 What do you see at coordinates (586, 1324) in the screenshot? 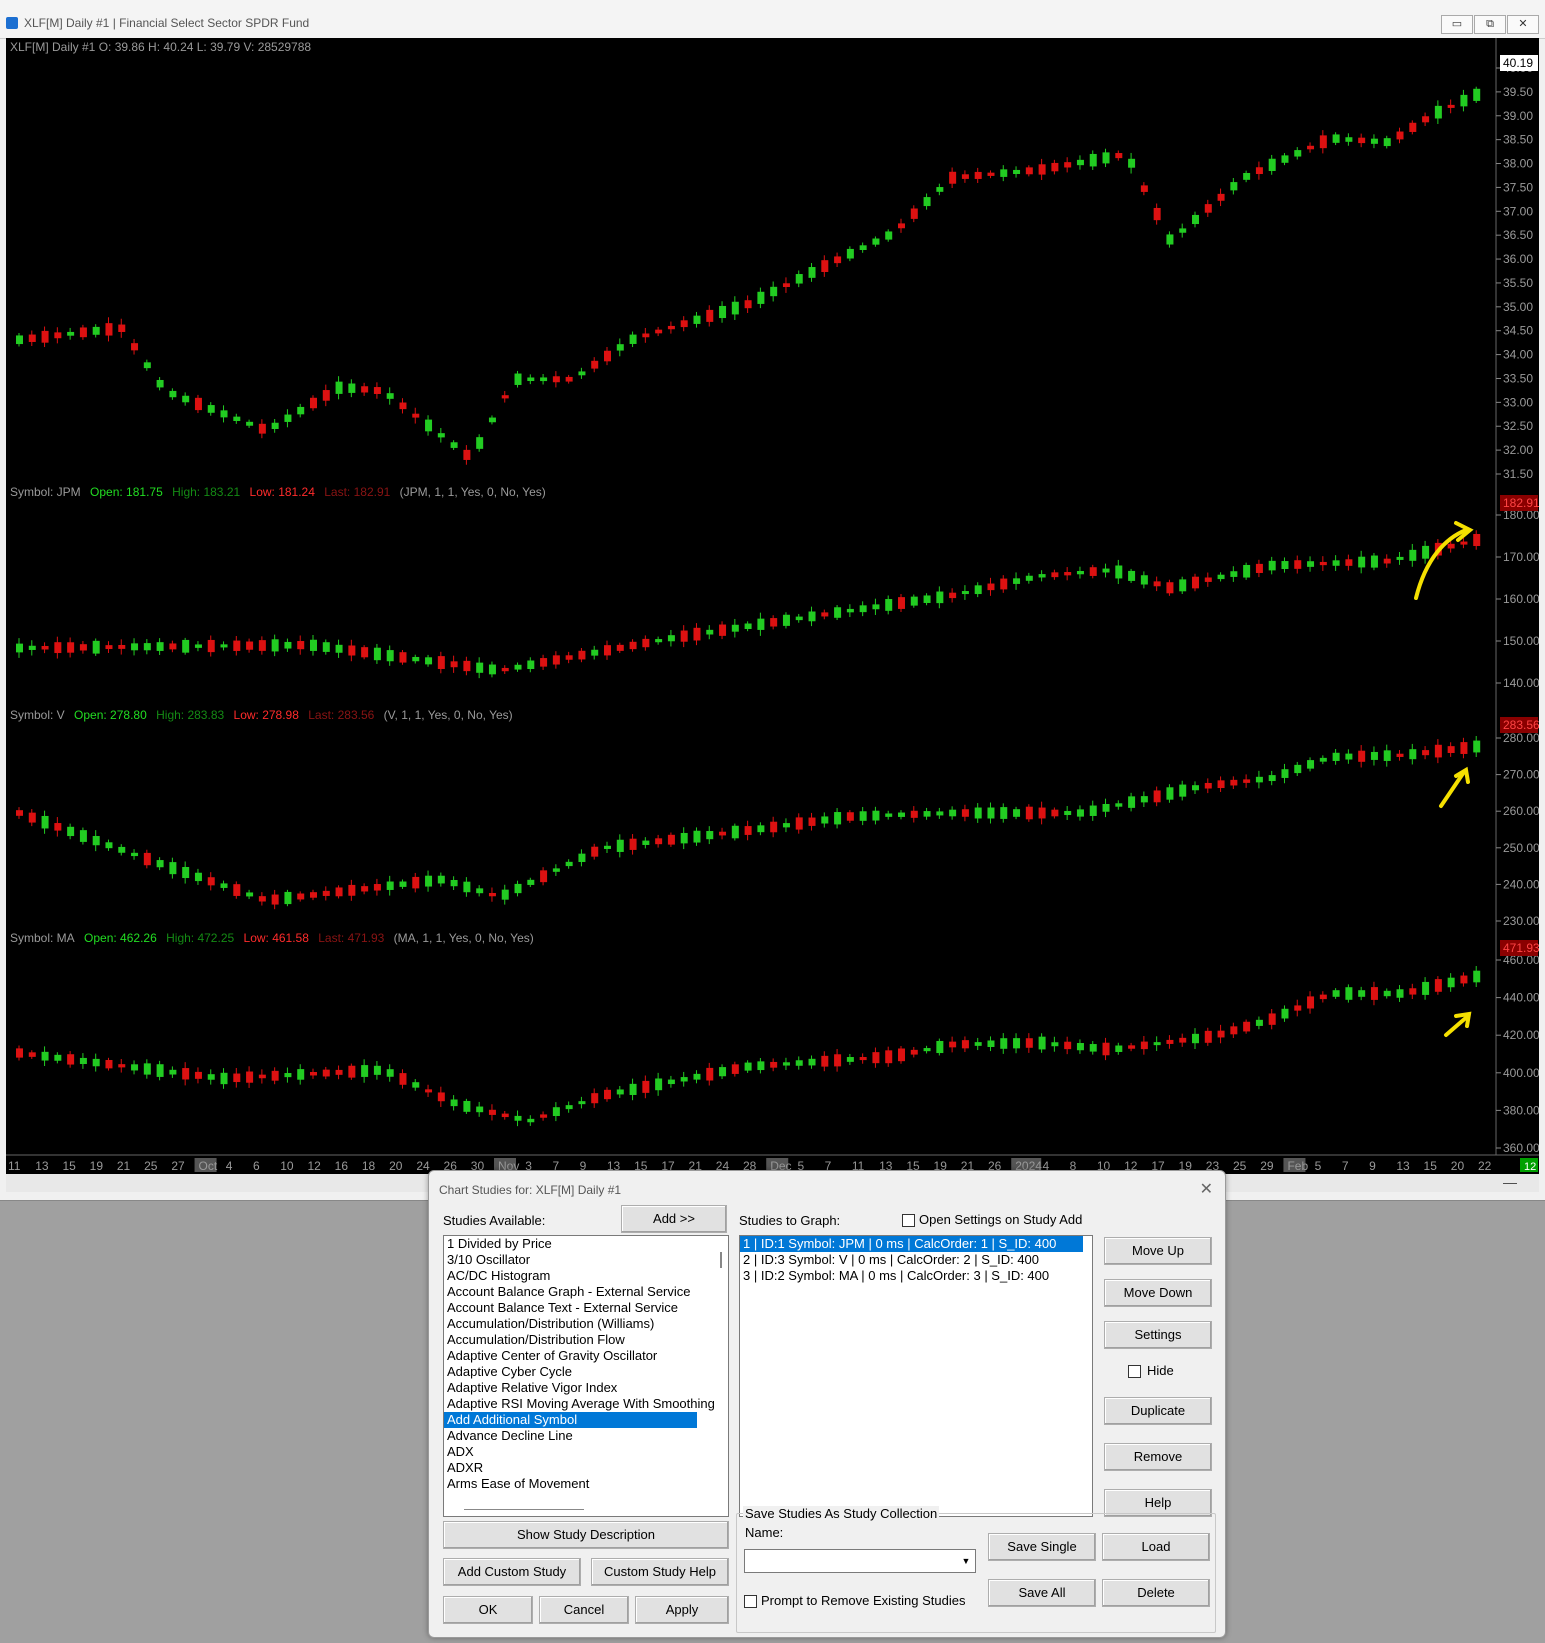
I see `study-list-item: Accumulation/Distribution (Williams)` at bounding box center [586, 1324].